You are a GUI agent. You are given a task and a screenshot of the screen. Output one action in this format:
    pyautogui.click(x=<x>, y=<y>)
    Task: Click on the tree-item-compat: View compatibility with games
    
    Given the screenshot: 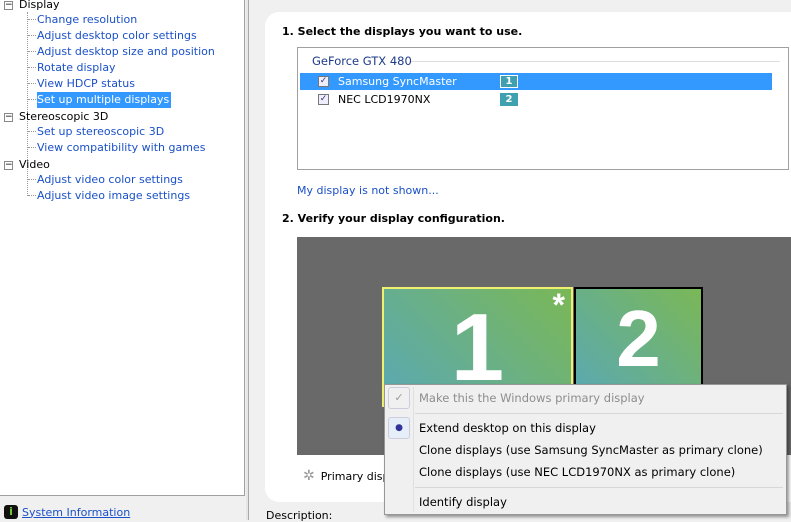 What is the action you would take?
    pyautogui.click(x=122, y=148)
    